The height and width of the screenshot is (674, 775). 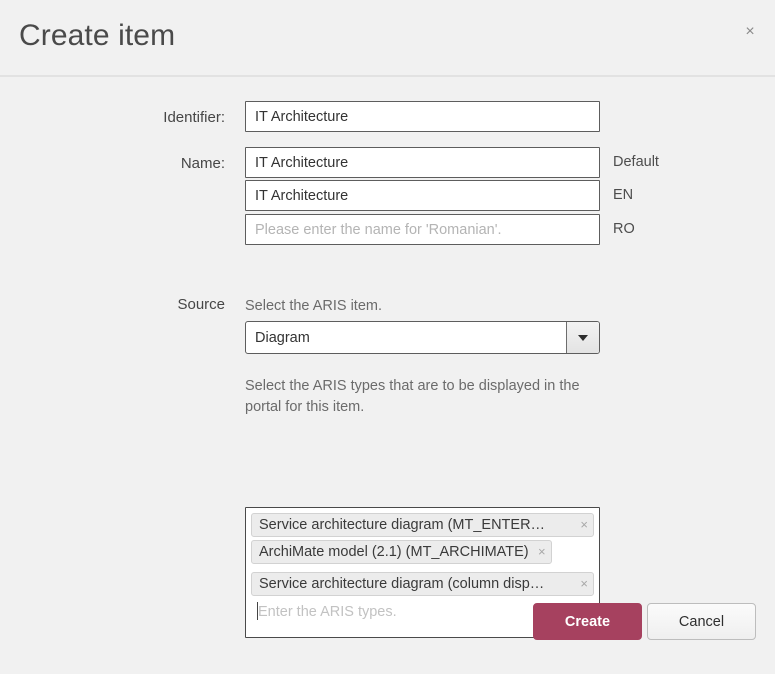 I want to click on tag-item: ArchiMate model (2.1) (MT_ARCHIMATE) ×, so click(x=401, y=552).